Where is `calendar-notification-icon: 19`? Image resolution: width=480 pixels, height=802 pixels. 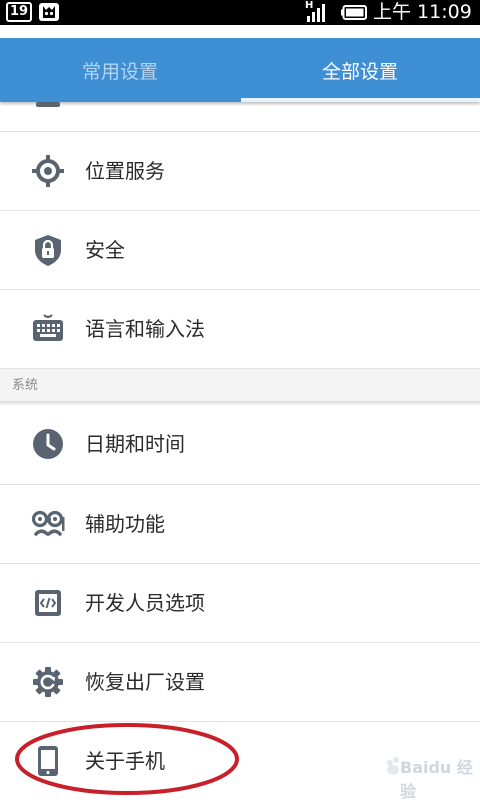 calendar-notification-icon: 19 is located at coordinates (19, 12).